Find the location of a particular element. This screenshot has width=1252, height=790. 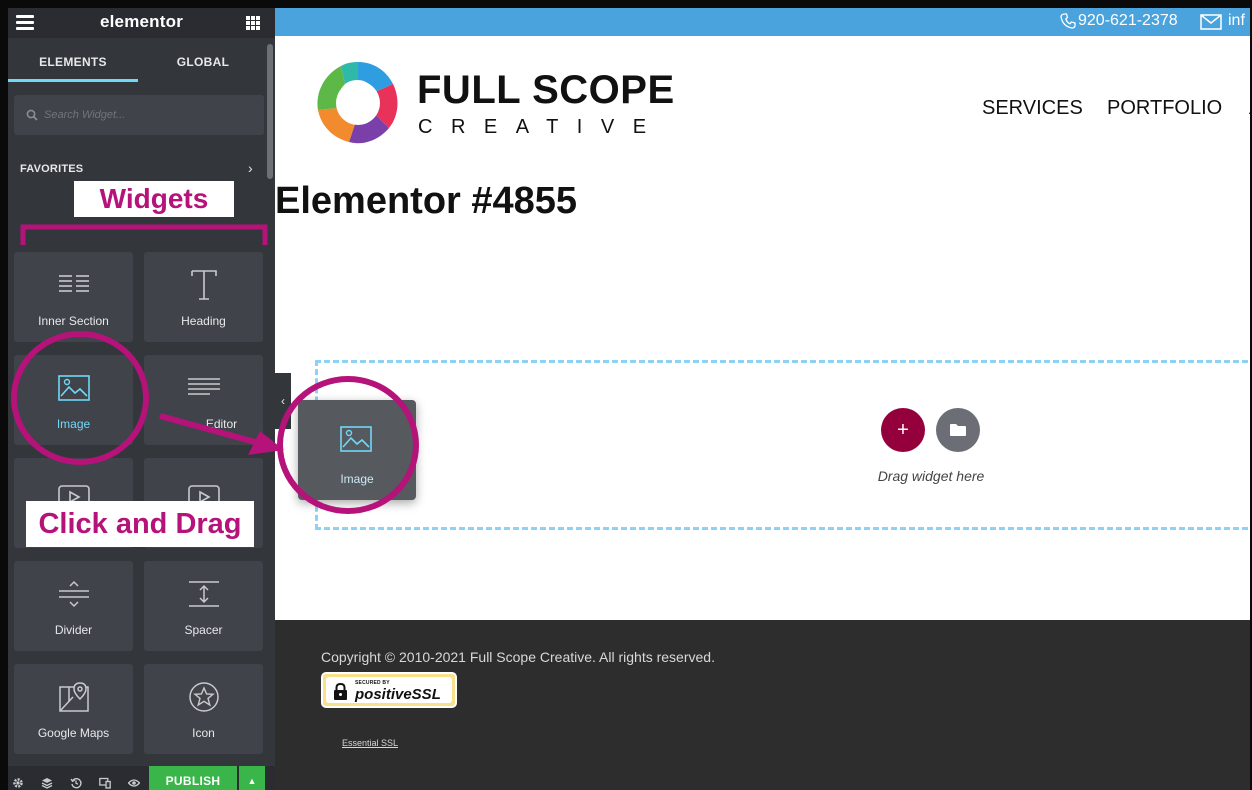

preview-eye-icon is located at coordinates (134, 783).